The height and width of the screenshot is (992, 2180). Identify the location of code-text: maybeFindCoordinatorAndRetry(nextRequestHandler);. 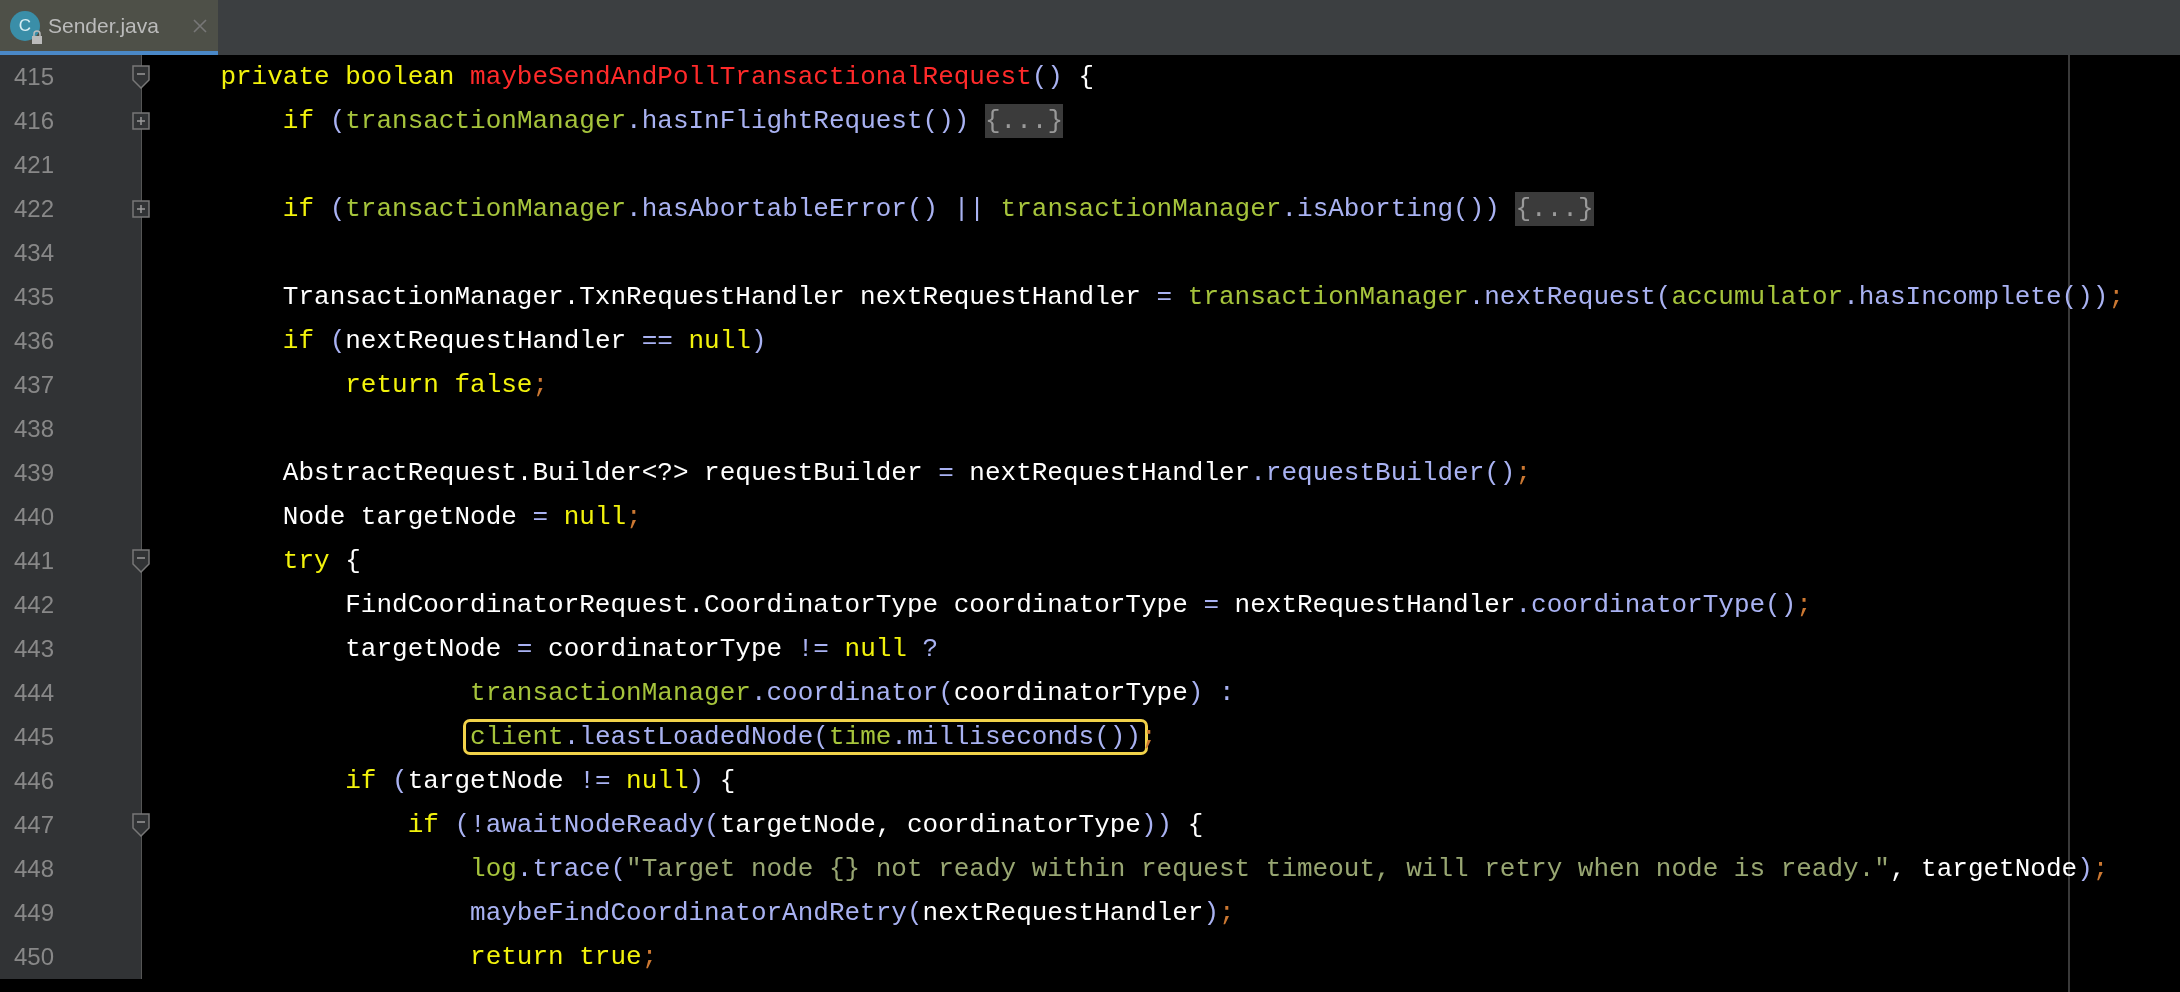
(852, 913).